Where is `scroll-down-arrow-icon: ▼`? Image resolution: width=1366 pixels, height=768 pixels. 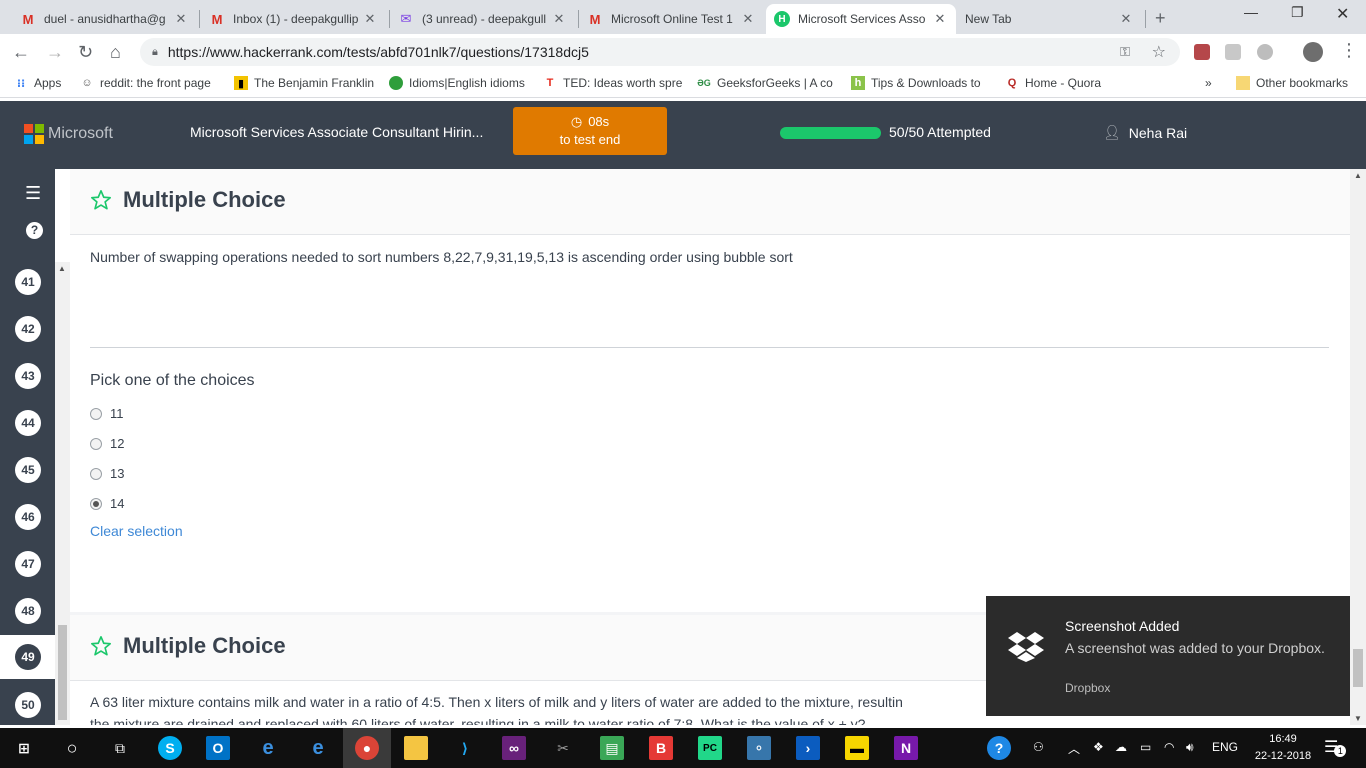 scroll-down-arrow-icon: ▼ is located at coordinates (1358, 718).